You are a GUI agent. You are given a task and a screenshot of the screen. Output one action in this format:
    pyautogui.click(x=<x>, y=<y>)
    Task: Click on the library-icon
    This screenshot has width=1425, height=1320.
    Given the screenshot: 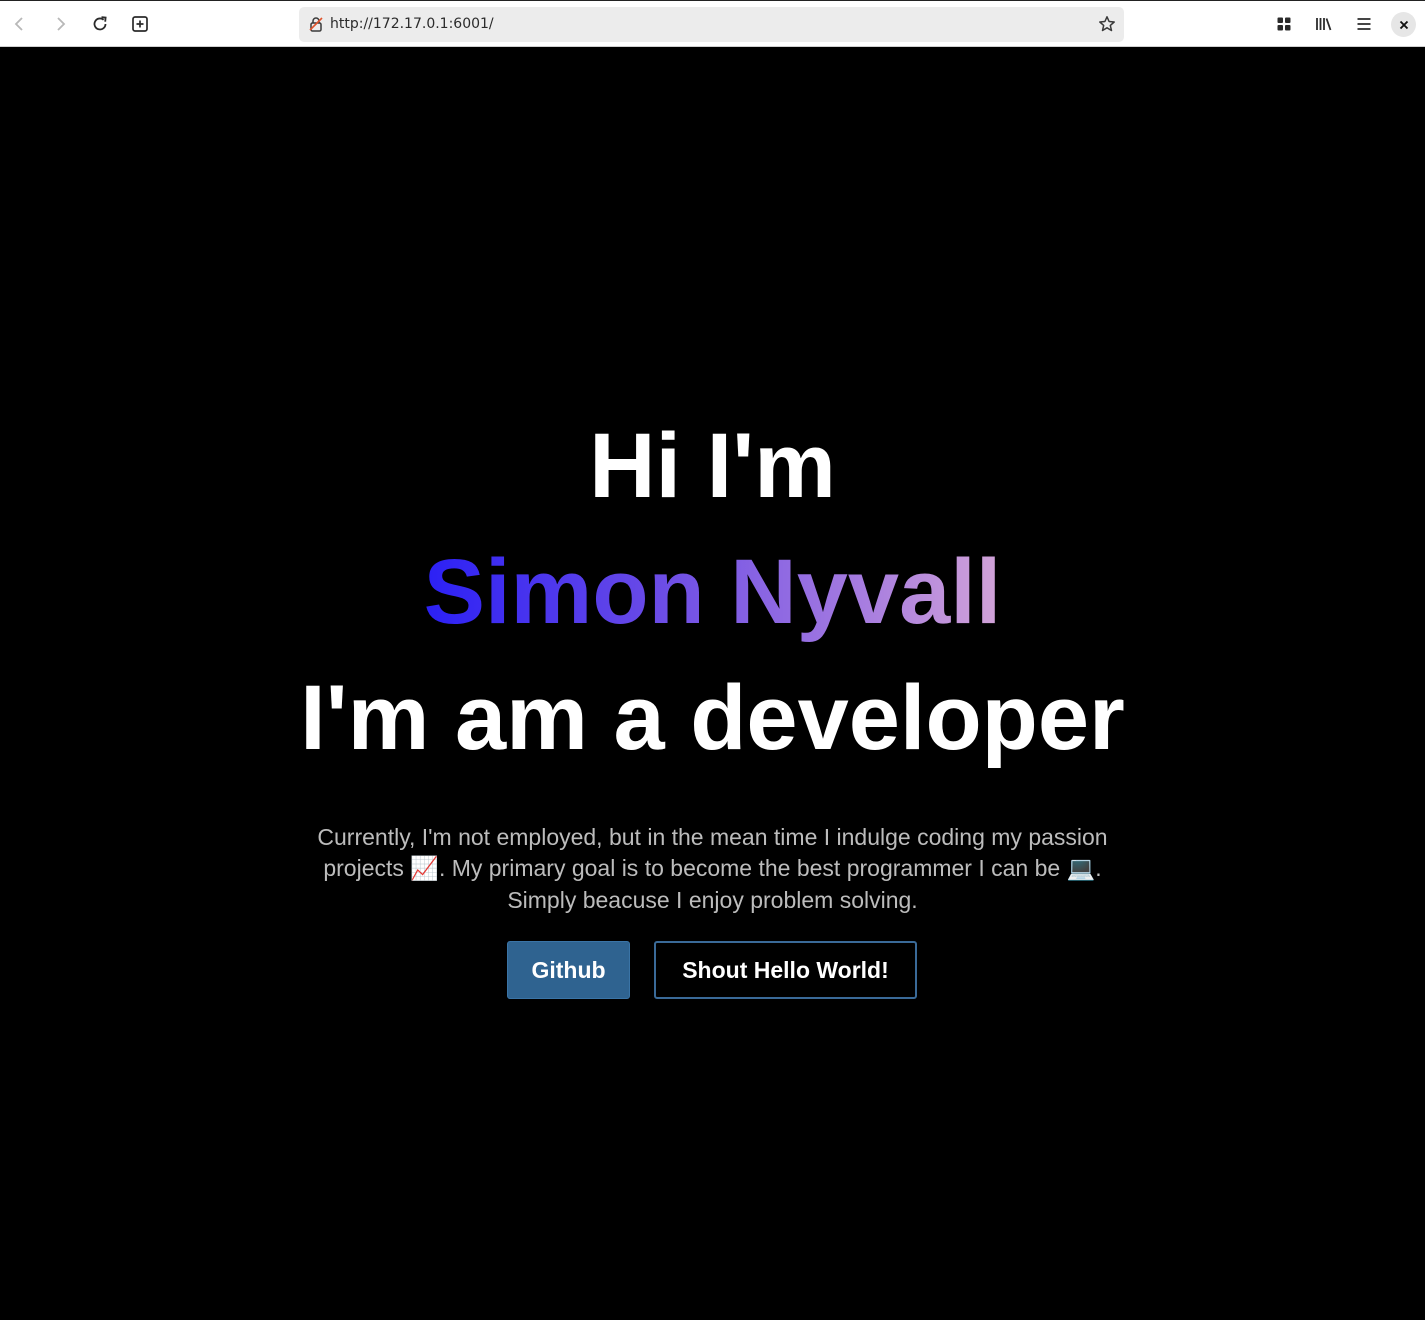 What is the action you would take?
    pyautogui.click(x=1324, y=24)
    